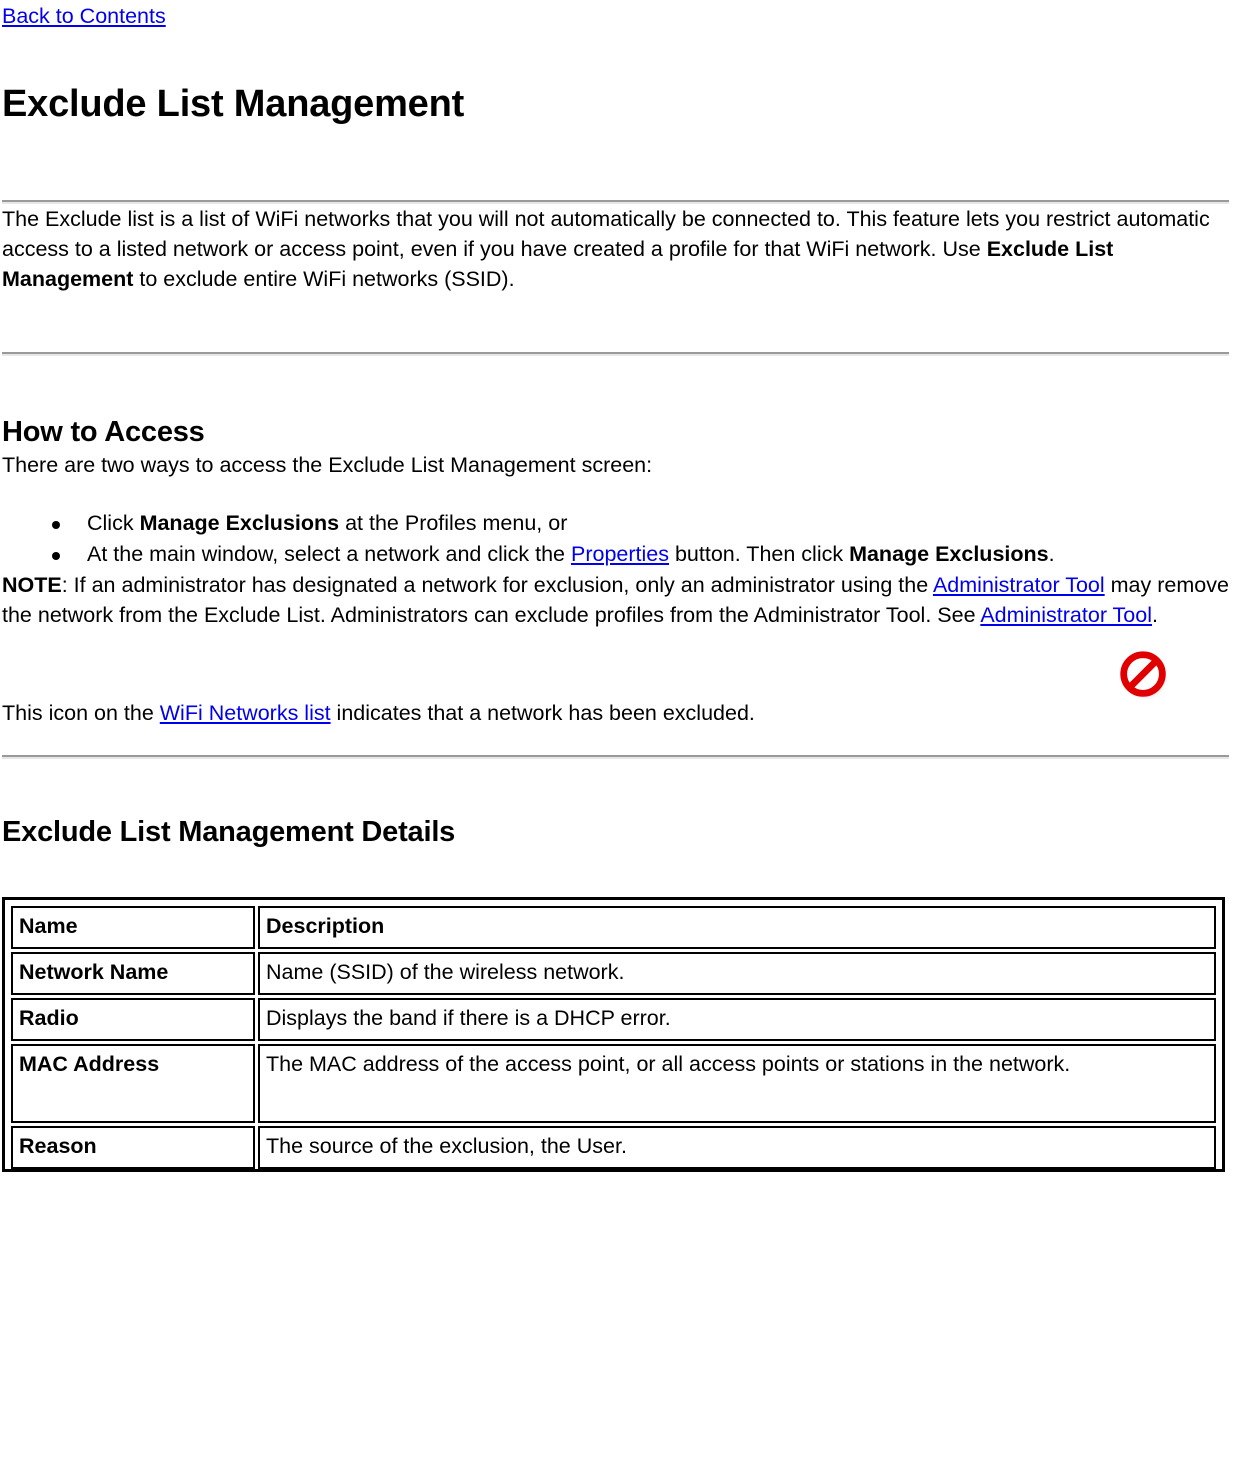 The width and height of the screenshot is (1233, 1478). What do you see at coordinates (81, 712) in the screenshot?
I see `icon-note-text-part-1: This icon on the` at bounding box center [81, 712].